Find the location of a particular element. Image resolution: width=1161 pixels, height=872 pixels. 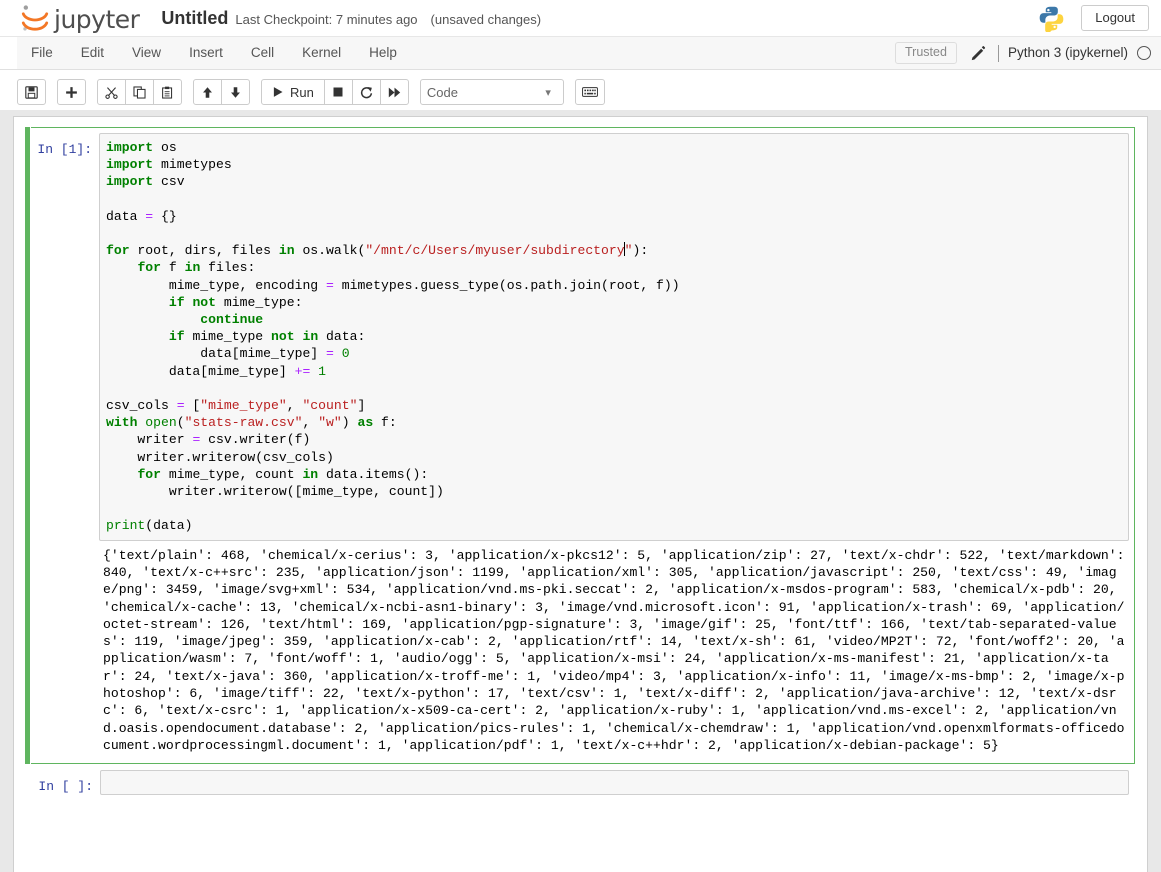

toolbar-group-move is located at coordinates (221, 92).